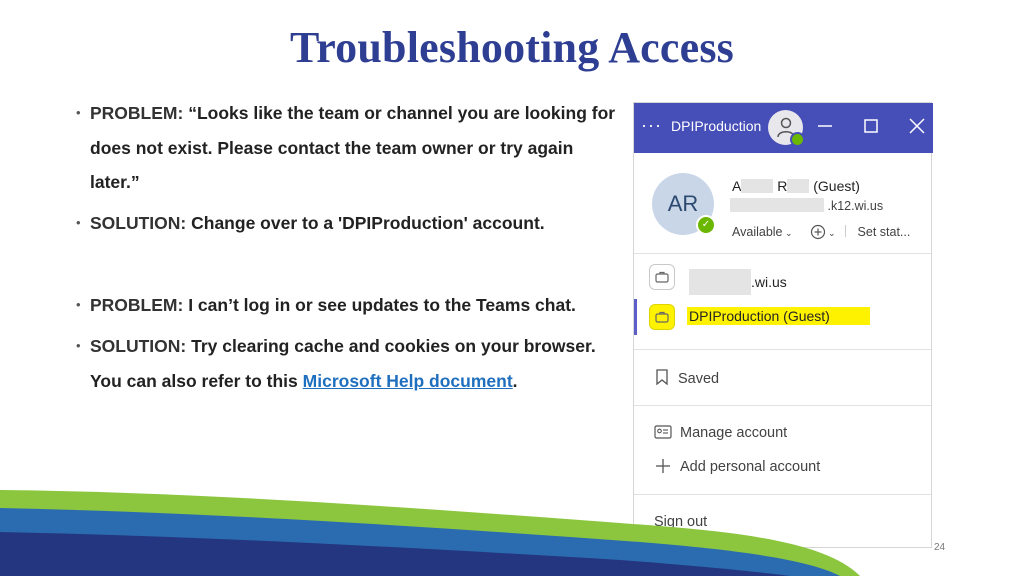 This screenshot has height=576, width=1024. What do you see at coordinates (512, 47) in the screenshot?
I see `slide-title: Troubleshooting Access` at bounding box center [512, 47].